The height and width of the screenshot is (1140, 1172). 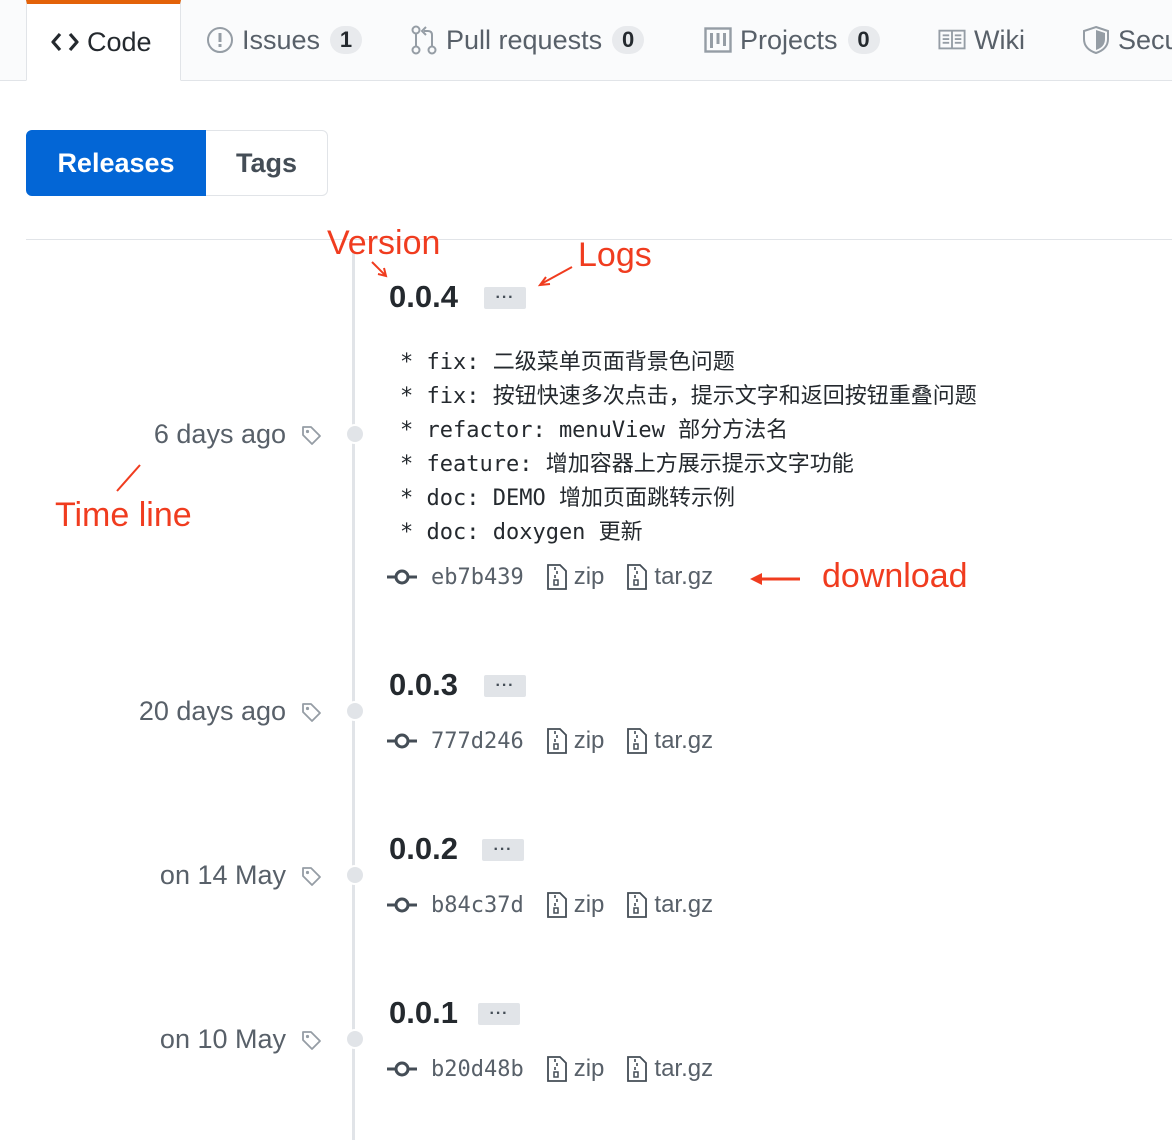 What do you see at coordinates (952, 40) in the screenshot?
I see `book-icon` at bounding box center [952, 40].